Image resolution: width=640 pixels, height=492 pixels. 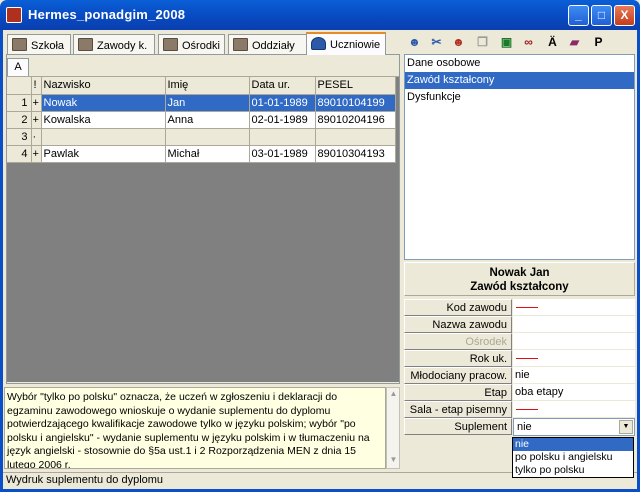 I want to click on field-suplement: Suplement nie ▼, so click(x=519, y=427).